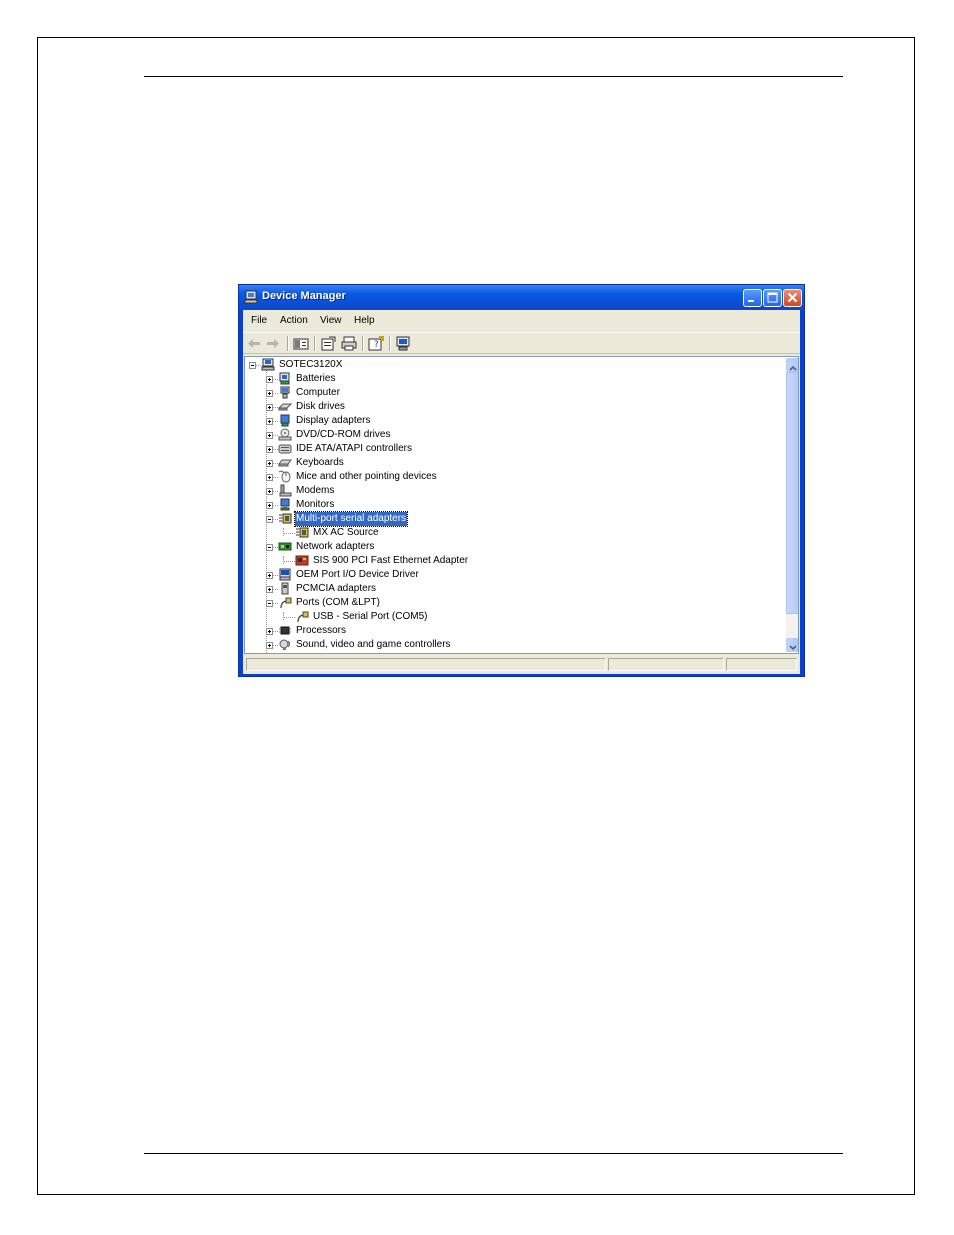 The width and height of the screenshot is (954, 1235). What do you see at coordinates (301, 343) in the screenshot?
I see `show-hide-tree-icon` at bounding box center [301, 343].